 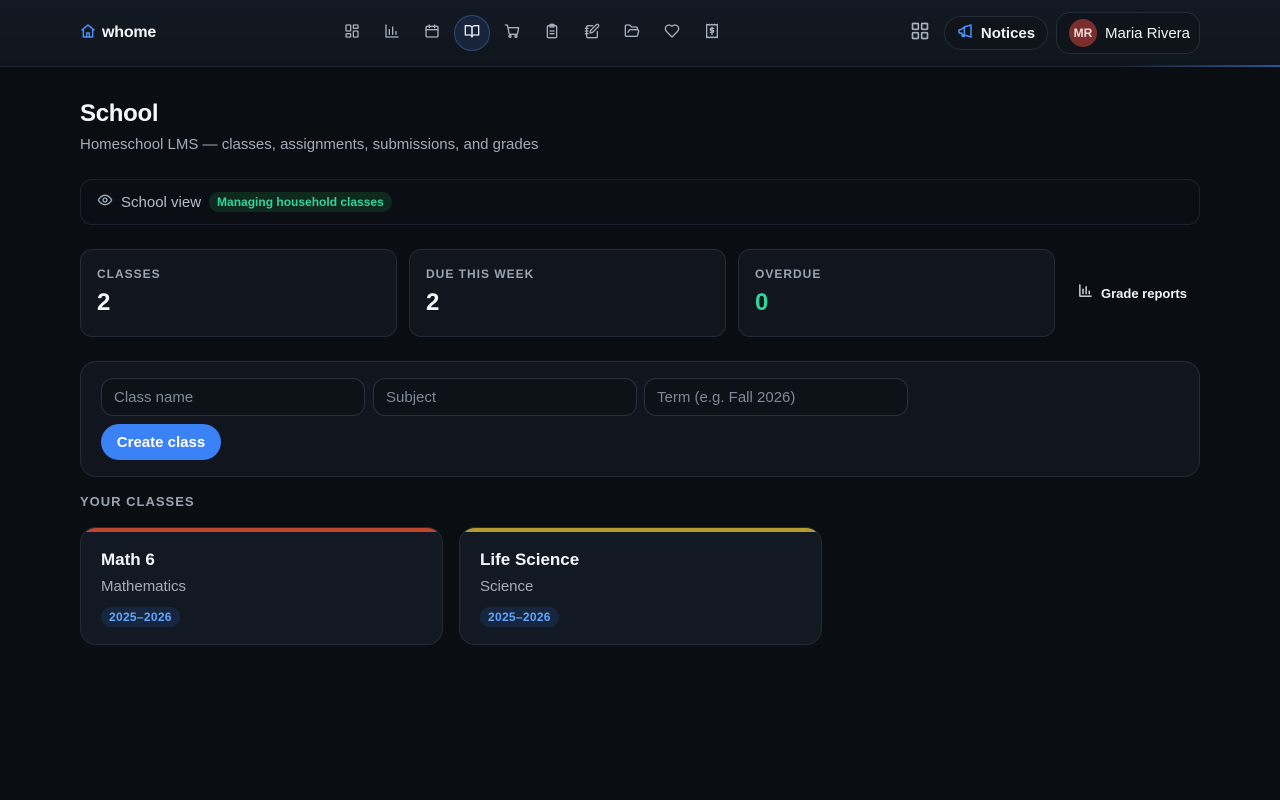 I want to click on school-view-bar: School view Managing household classes, so click(x=640, y=202).